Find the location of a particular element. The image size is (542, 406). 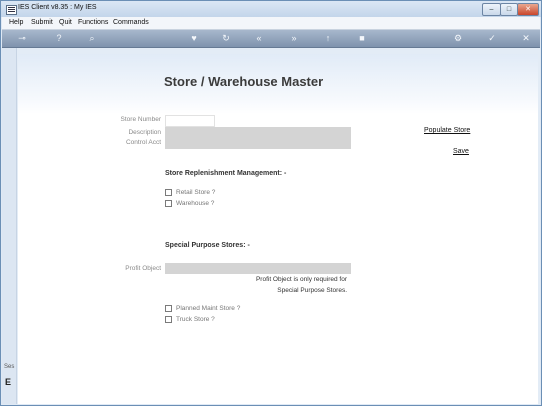

special-purpose-heading: Special Purpose Stores: - is located at coordinates (207, 245).